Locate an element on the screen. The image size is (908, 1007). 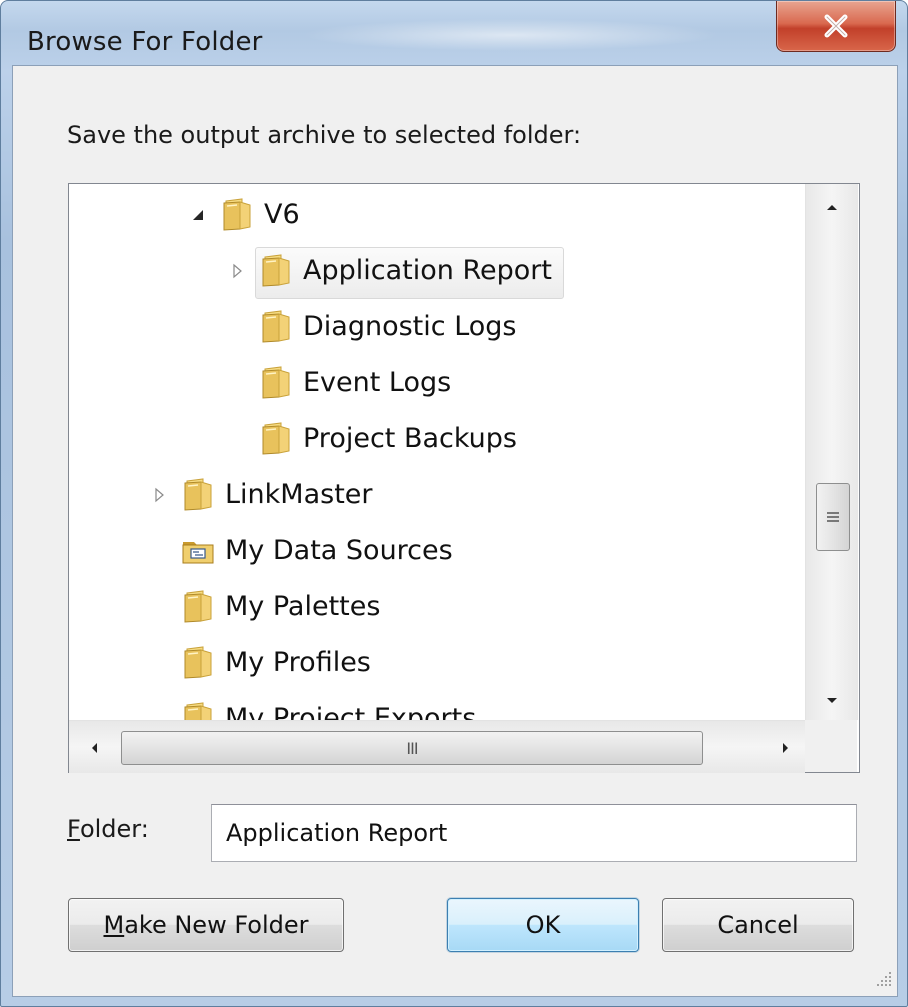
tree-item: V6 is located at coordinates (437, 215).